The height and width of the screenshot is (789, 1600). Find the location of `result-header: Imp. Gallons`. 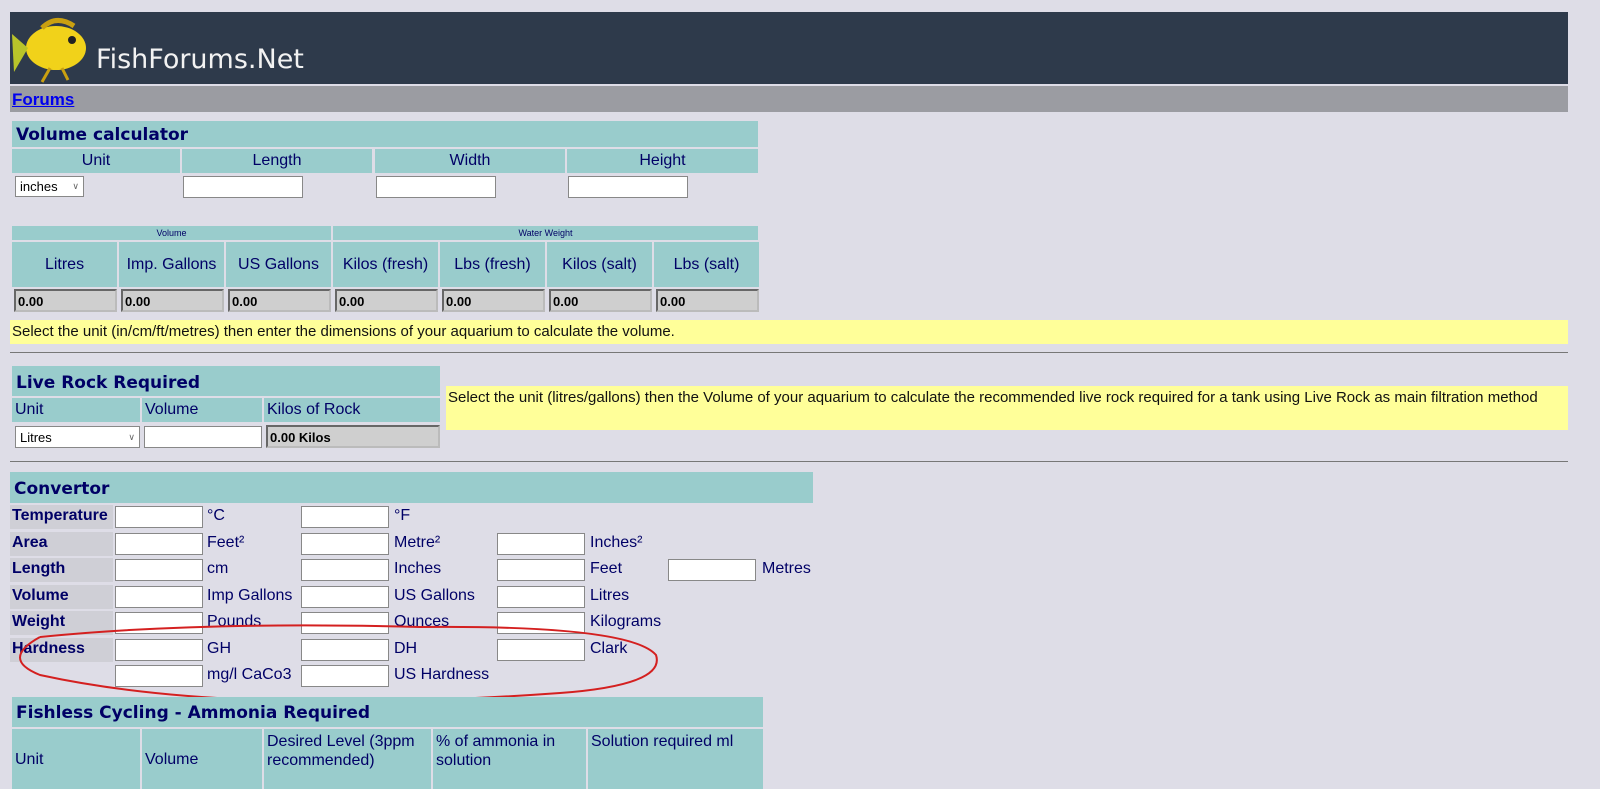

result-header: Imp. Gallons is located at coordinates (171, 264).